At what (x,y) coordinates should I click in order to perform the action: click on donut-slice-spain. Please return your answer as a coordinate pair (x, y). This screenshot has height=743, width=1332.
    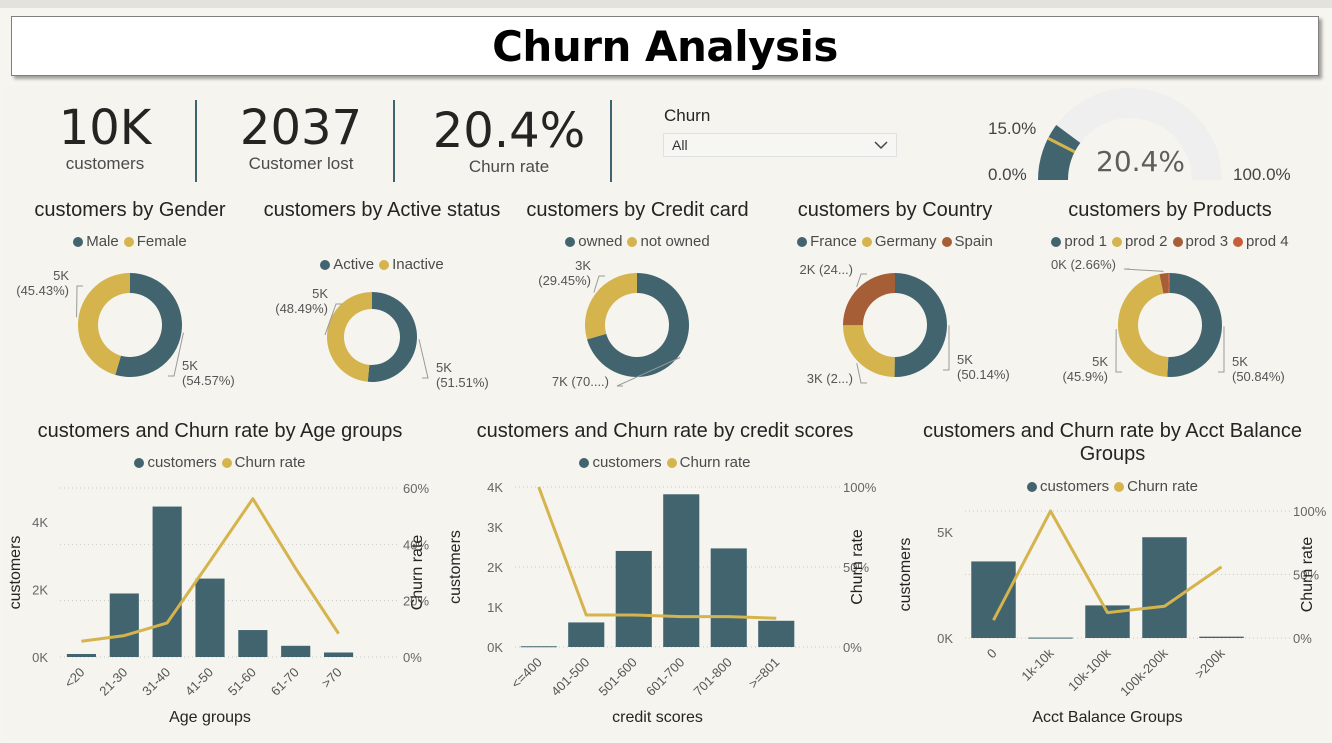
    Looking at the image, I should click on (869, 299).